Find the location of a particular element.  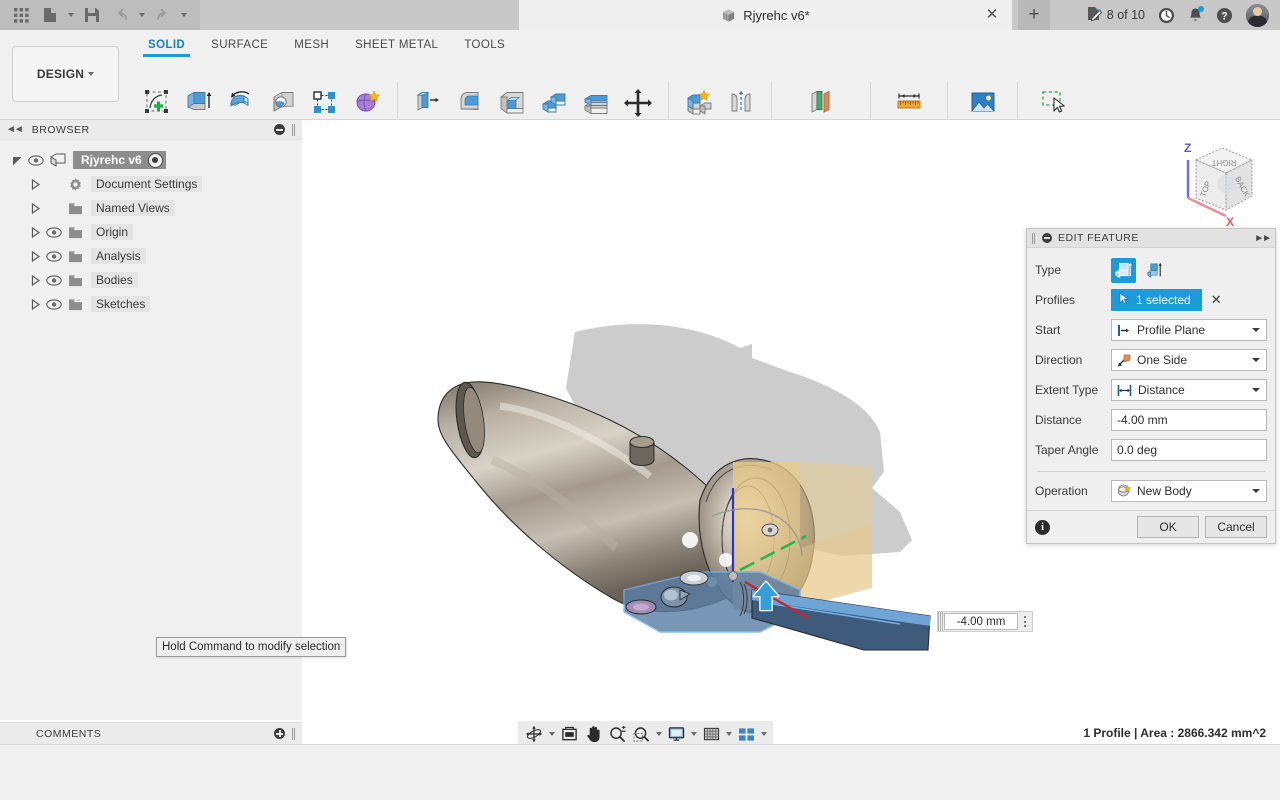

browser-resize-grip is located at coordinates (294, 129).